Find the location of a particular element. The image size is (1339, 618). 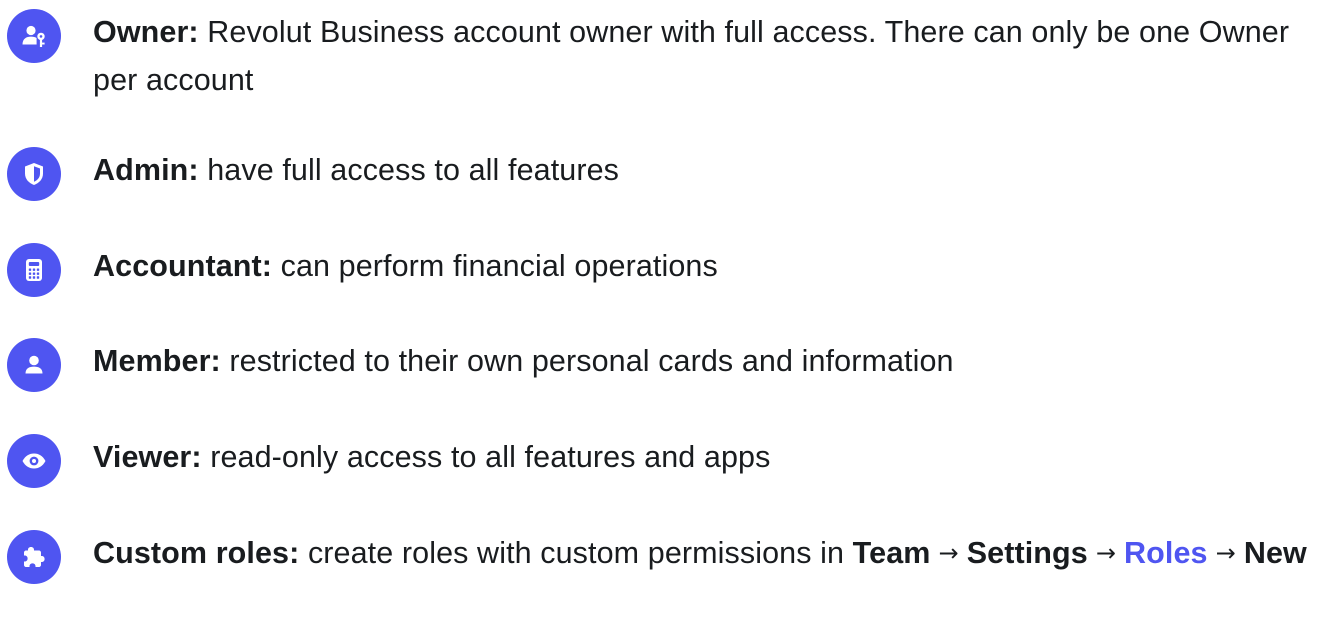

role-name: Custom roles: is located at coordinates (196, 553).